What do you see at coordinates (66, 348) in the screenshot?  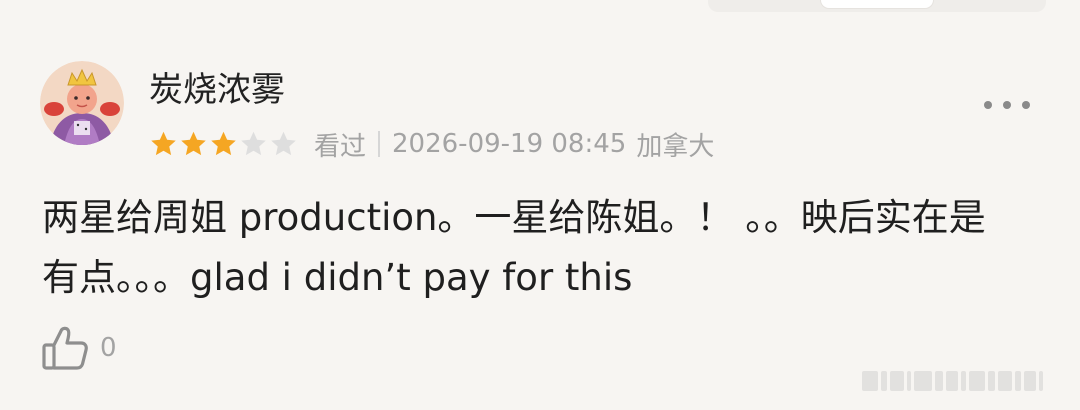 I see `thumbs-up-icon` at bounding box center [66, 348].